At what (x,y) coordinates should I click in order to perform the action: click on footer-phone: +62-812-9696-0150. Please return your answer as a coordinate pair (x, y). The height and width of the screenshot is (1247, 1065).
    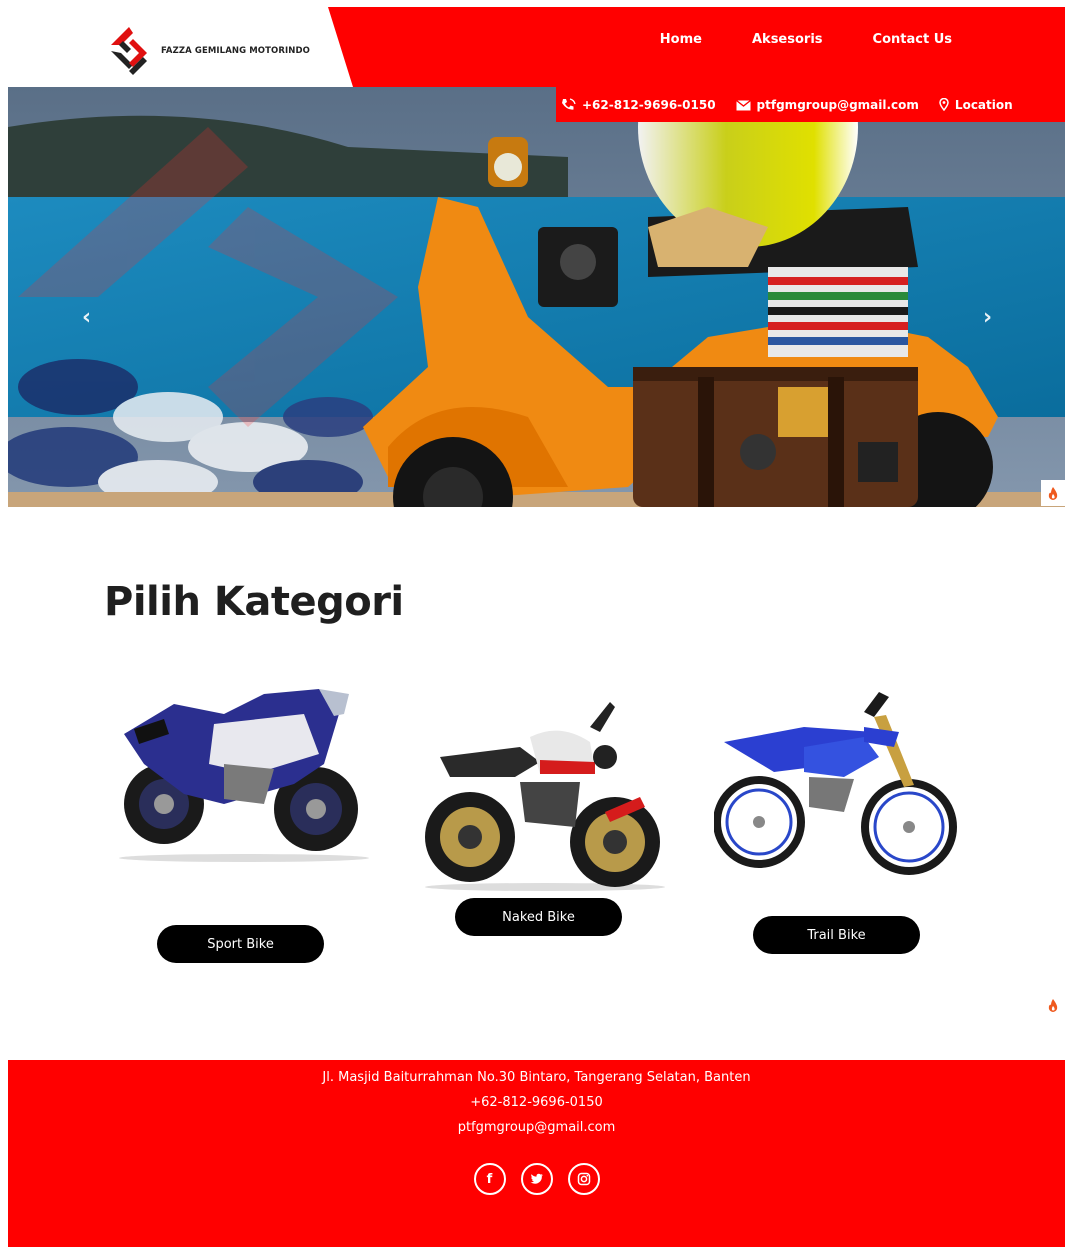
    Looking at the image, I should click on (536, 1102).